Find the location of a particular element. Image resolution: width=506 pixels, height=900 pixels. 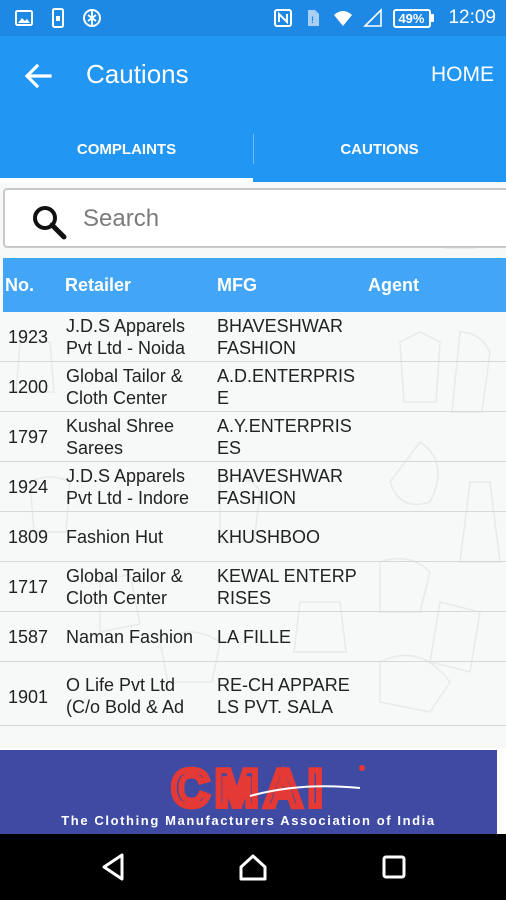

search-input is located at coordinates (283, 219).